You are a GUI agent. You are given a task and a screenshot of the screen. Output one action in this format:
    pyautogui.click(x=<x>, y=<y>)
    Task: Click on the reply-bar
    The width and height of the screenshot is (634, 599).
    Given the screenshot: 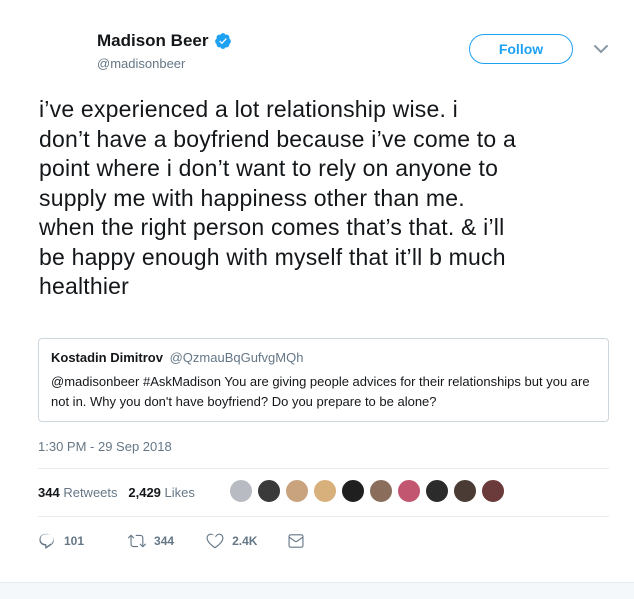 What is the action you would take?
    pyautogui.click(x=317, y=590)
    